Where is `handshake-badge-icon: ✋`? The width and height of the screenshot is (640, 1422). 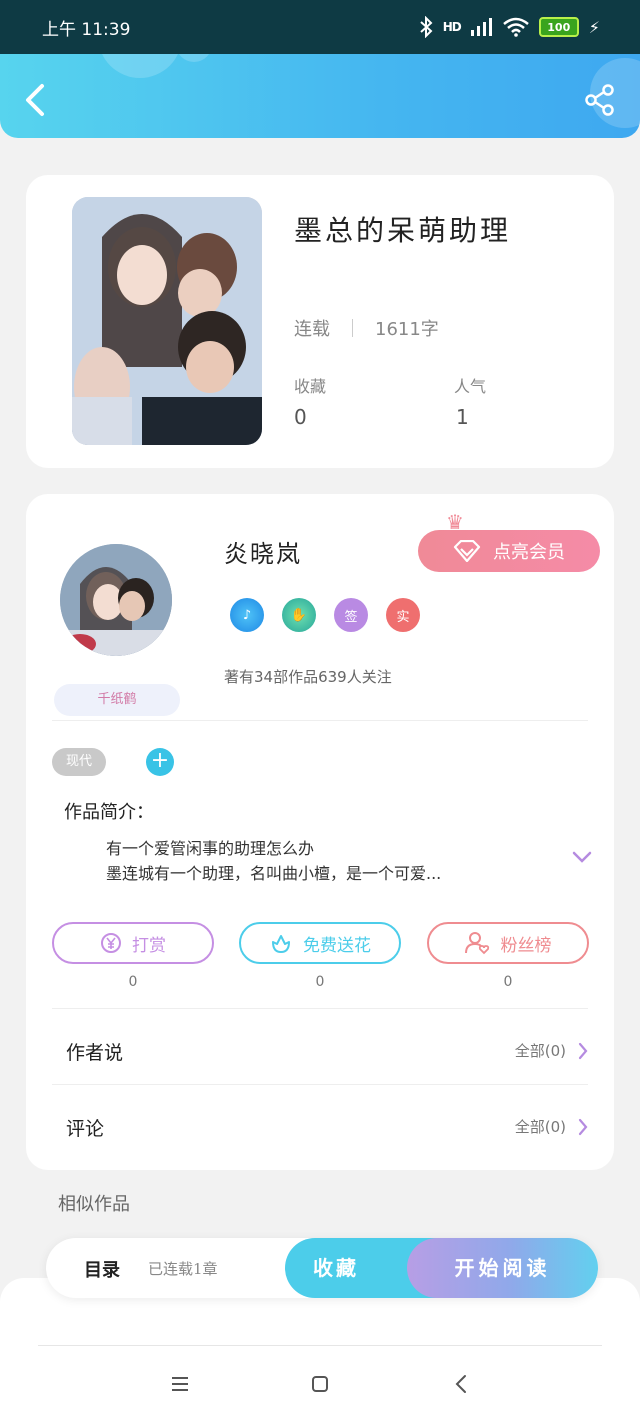
handshake-badge-icon: ✋ is located at coordinates (299, 615).